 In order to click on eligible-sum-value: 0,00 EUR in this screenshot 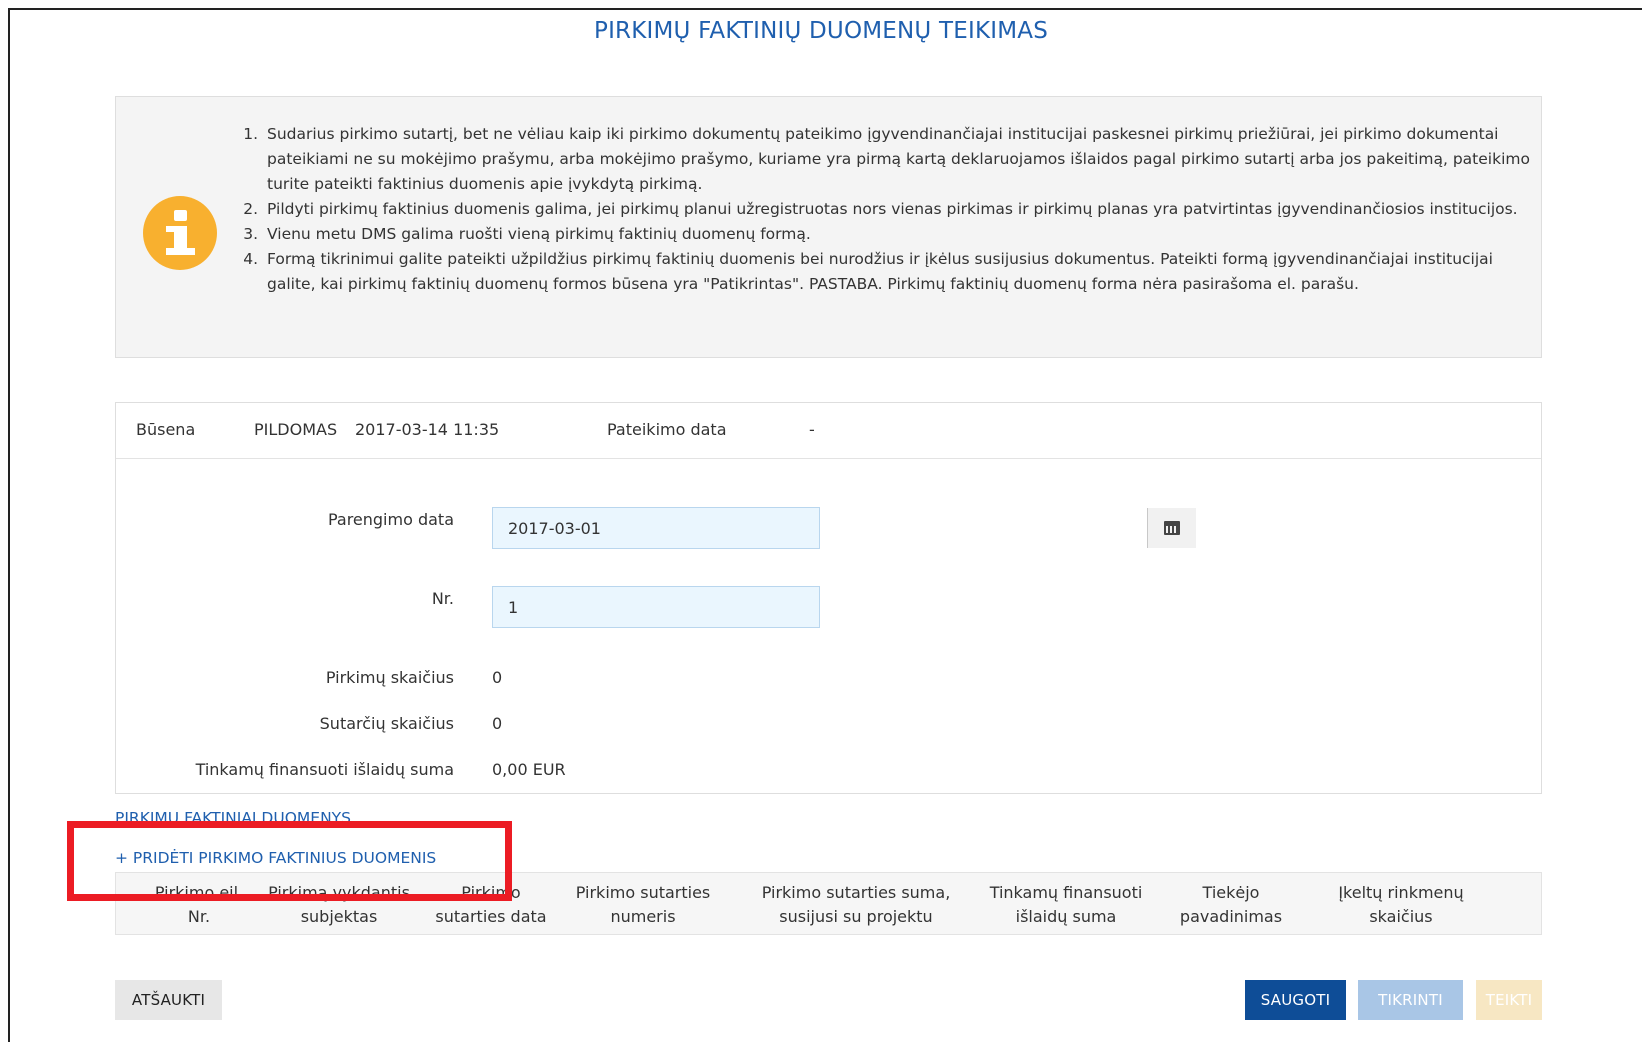, I will do `click(529, 769)`.